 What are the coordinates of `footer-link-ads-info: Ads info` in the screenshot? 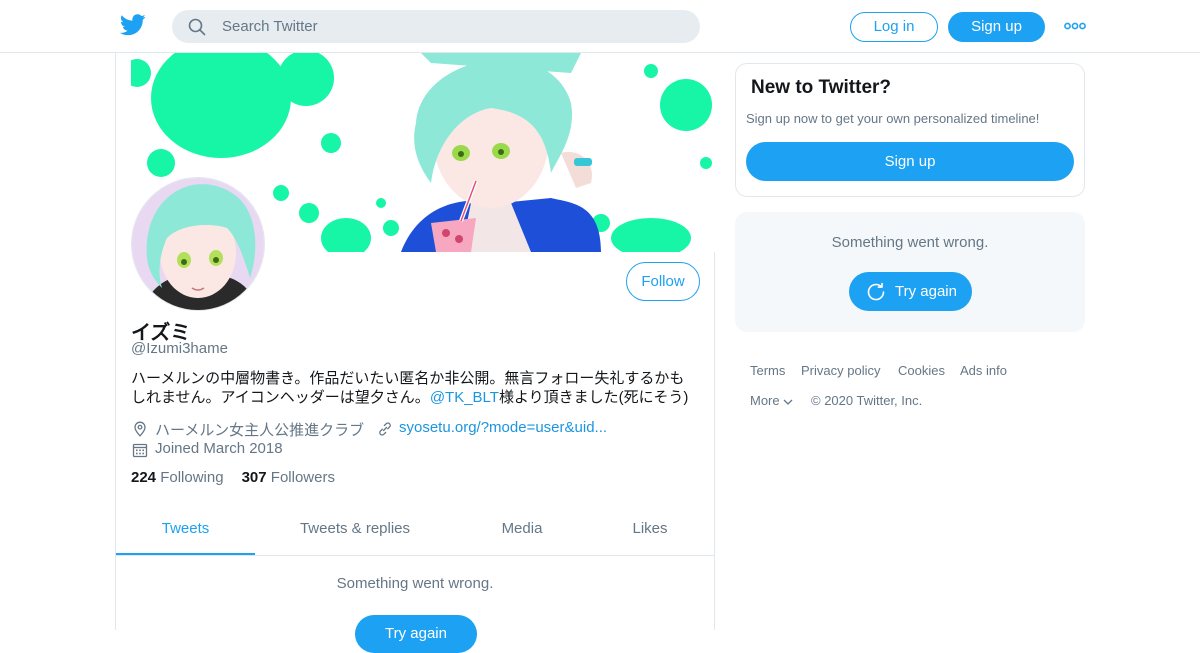 It's located at (983, 370).